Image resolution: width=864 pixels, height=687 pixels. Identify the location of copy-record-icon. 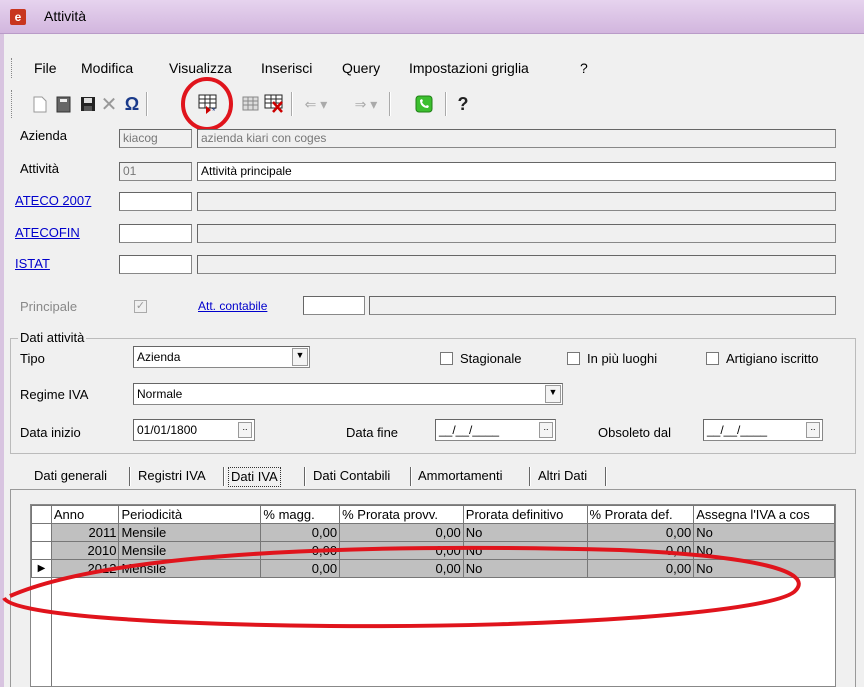
(64, 104).